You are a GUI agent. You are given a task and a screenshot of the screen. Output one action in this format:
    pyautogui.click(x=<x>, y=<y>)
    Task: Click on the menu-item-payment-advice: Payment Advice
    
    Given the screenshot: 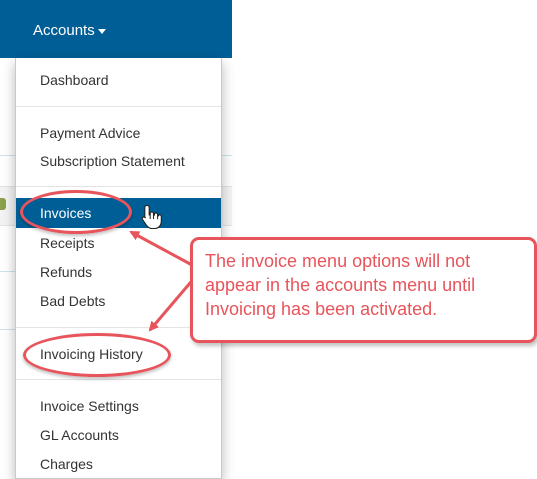 What is the action you would take?
    pyautogui.click(x=118, y=133)
    